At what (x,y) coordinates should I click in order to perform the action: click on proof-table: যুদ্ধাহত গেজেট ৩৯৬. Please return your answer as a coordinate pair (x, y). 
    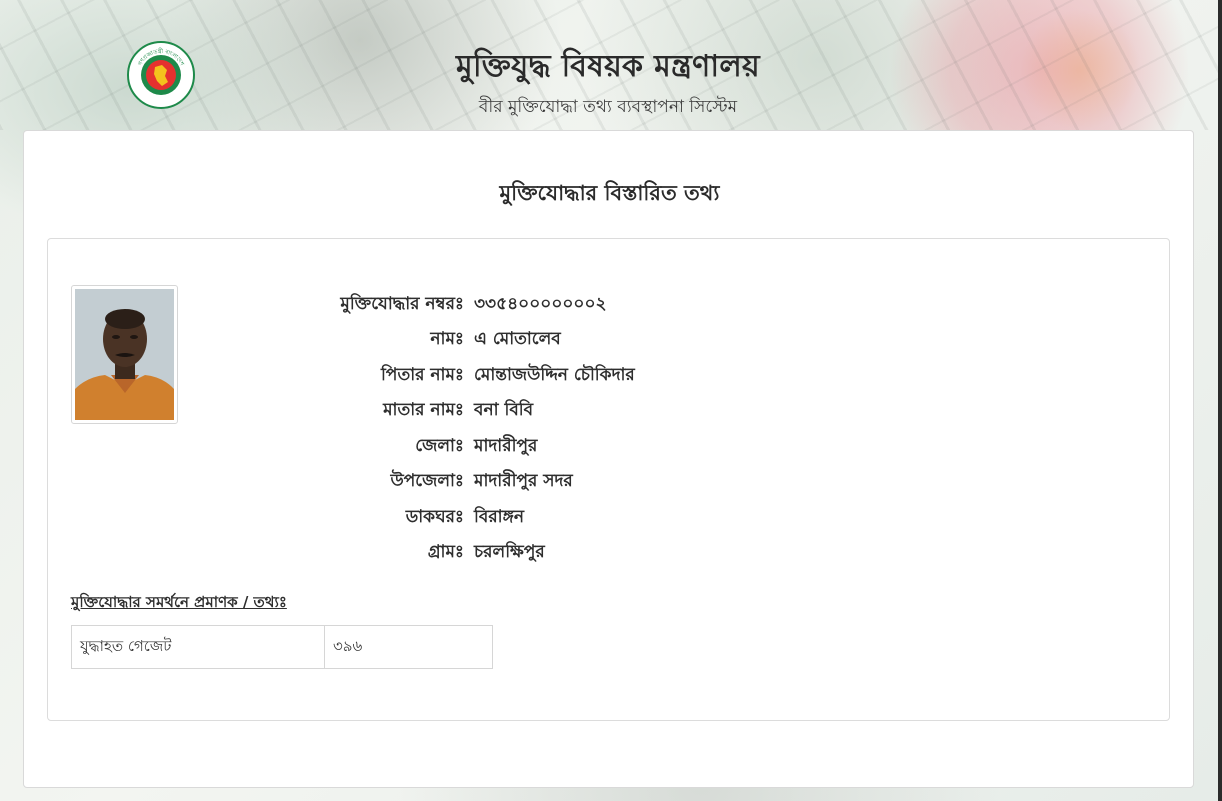
    Looking at the image, I should click on (282, 647).